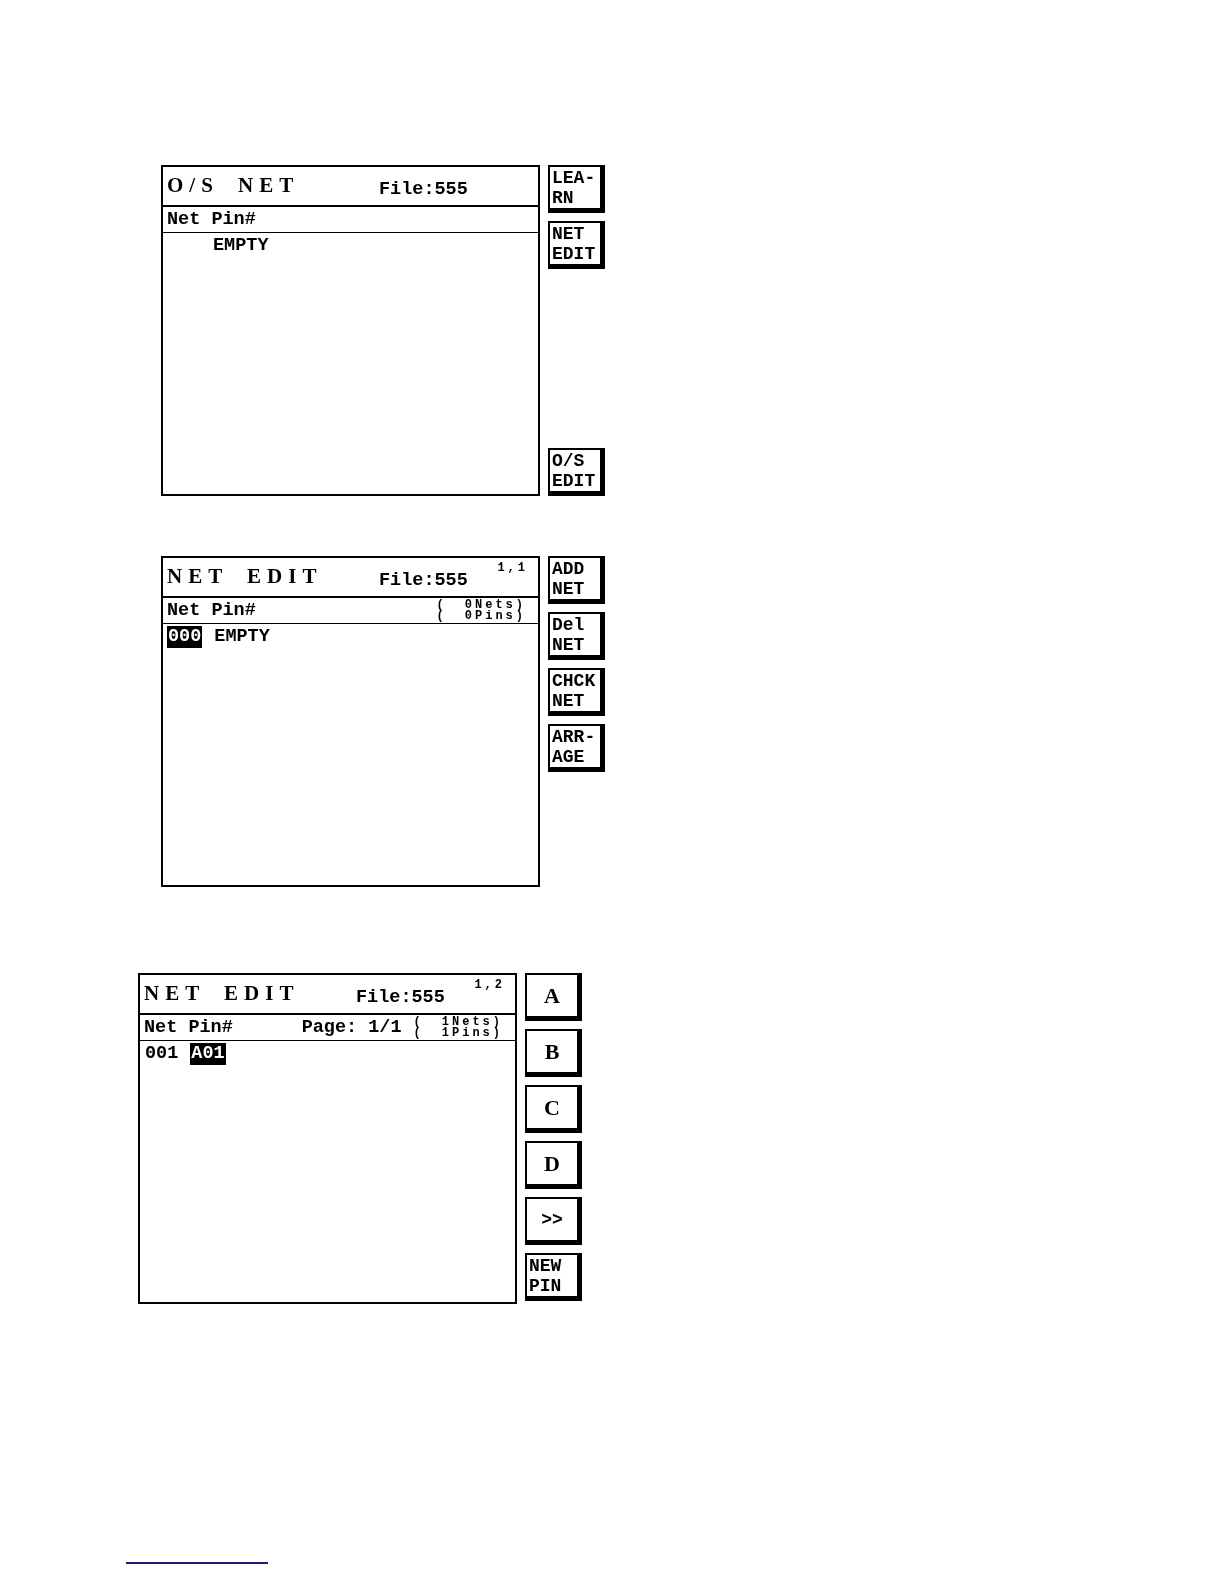 This screenshot has height=1584, width=1224. I want to click on pin-name: A01, so click(208, 1054).